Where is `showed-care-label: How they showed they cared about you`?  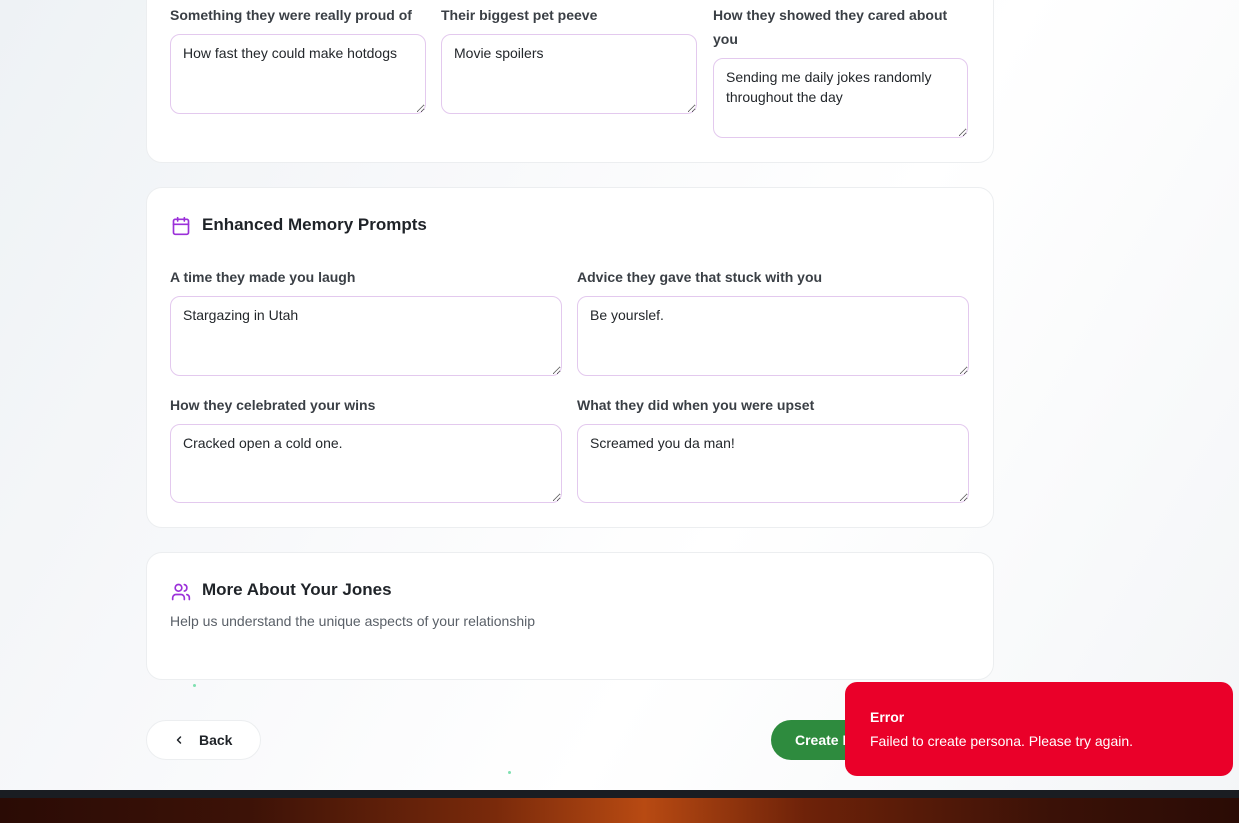
showed-care-label: How they showed they cared about you is located at coordinates (830, 27).